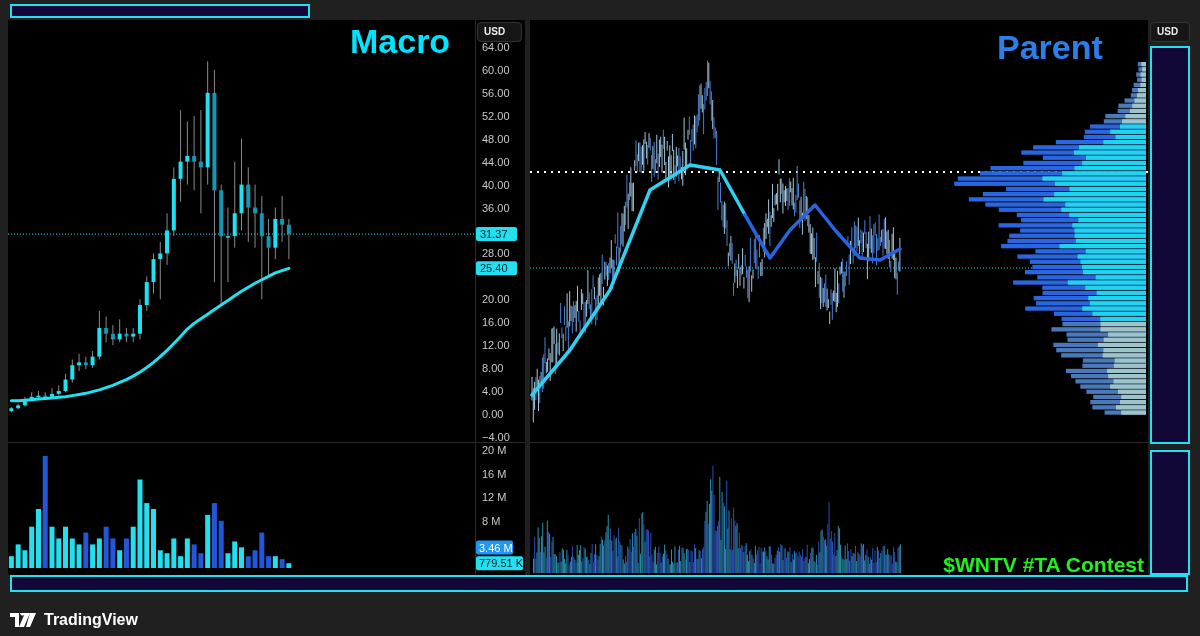 Image resolution: width=1200 pixels, height=636 pixels. Describe the element at coordinates (493, 414) in the screenshot. I see `axis-label: 0.00` at that location.